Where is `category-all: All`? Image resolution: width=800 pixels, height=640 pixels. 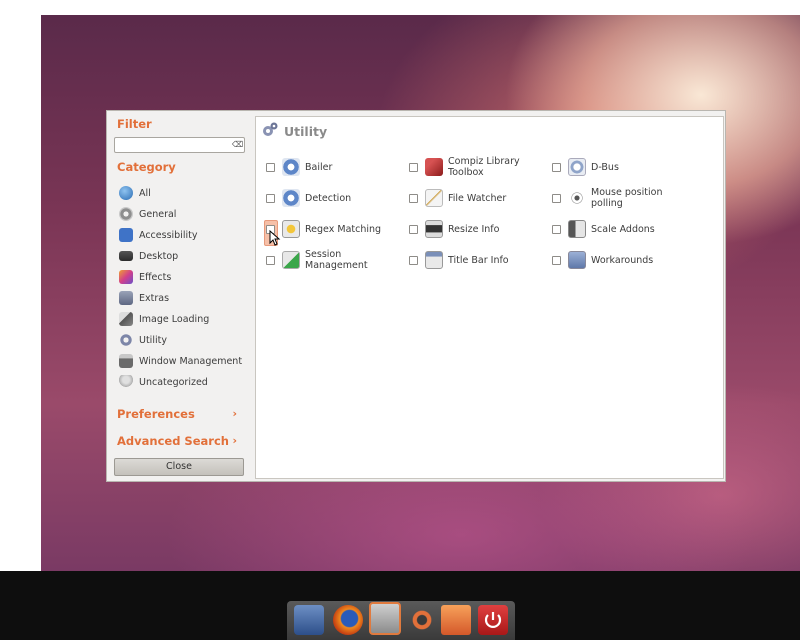
category-all: All is located at coordinates (135, 193).